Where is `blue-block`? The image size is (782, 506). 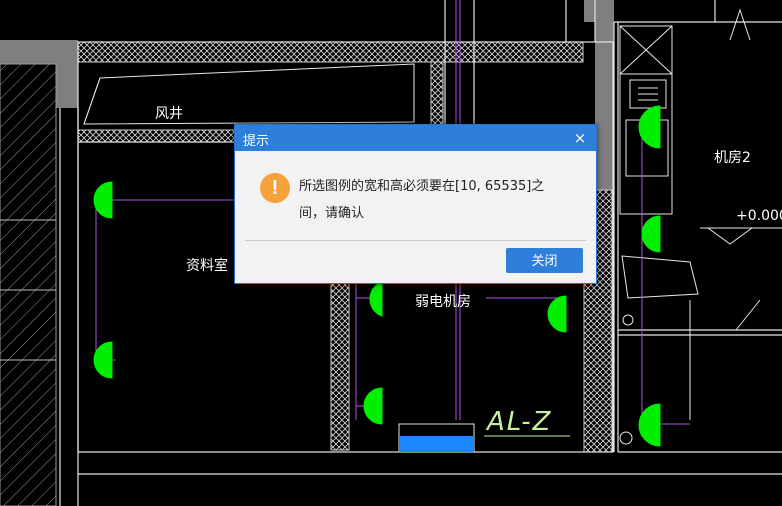
blue-block is located at coordinates (436, 438).